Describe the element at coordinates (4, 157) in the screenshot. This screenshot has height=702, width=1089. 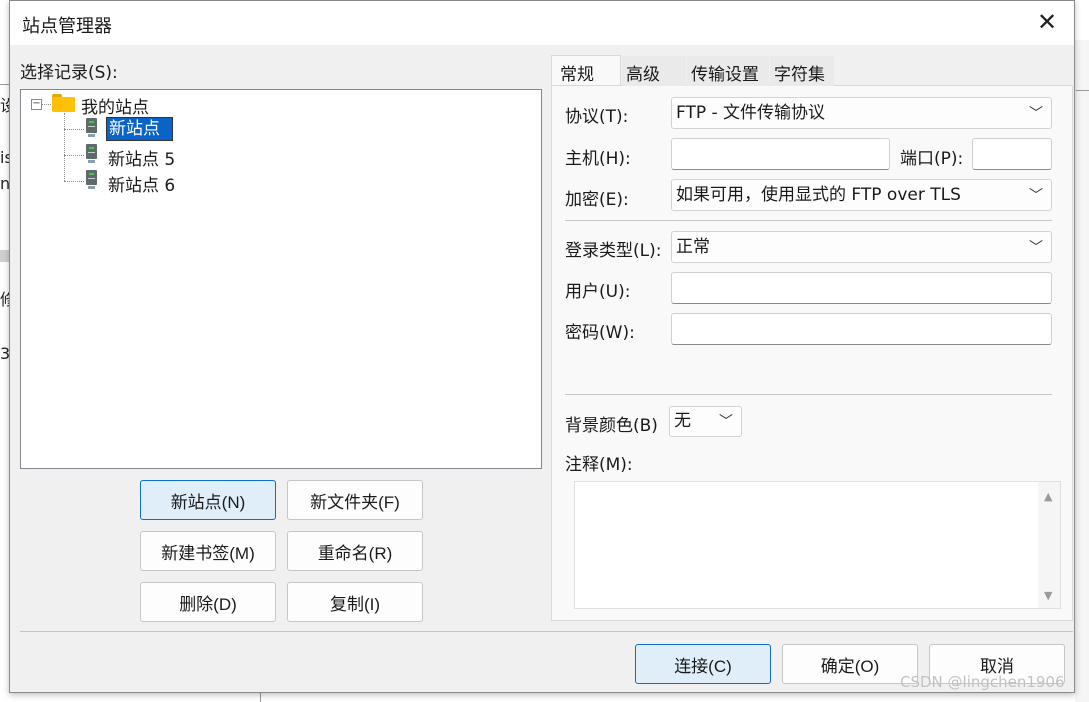
I see `background-text: is` at that location.